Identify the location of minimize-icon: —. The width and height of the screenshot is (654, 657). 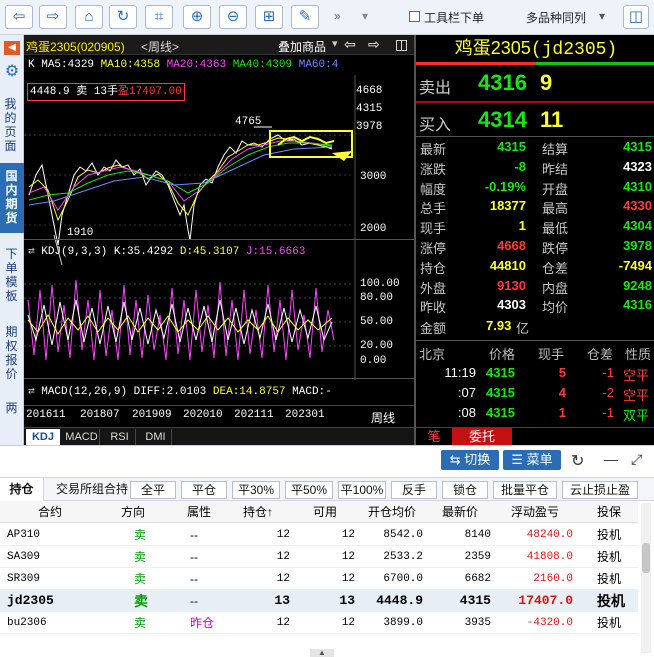
(611, 459).